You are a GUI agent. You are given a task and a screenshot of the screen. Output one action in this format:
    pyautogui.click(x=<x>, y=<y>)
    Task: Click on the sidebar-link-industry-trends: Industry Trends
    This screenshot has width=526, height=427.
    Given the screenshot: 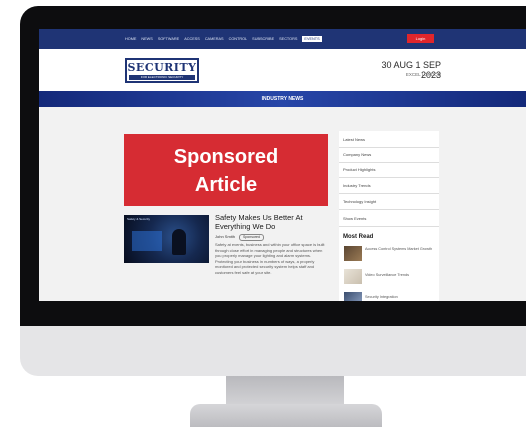 What is the action you would take?
    pyautogui.click(x=390, y=185)
    